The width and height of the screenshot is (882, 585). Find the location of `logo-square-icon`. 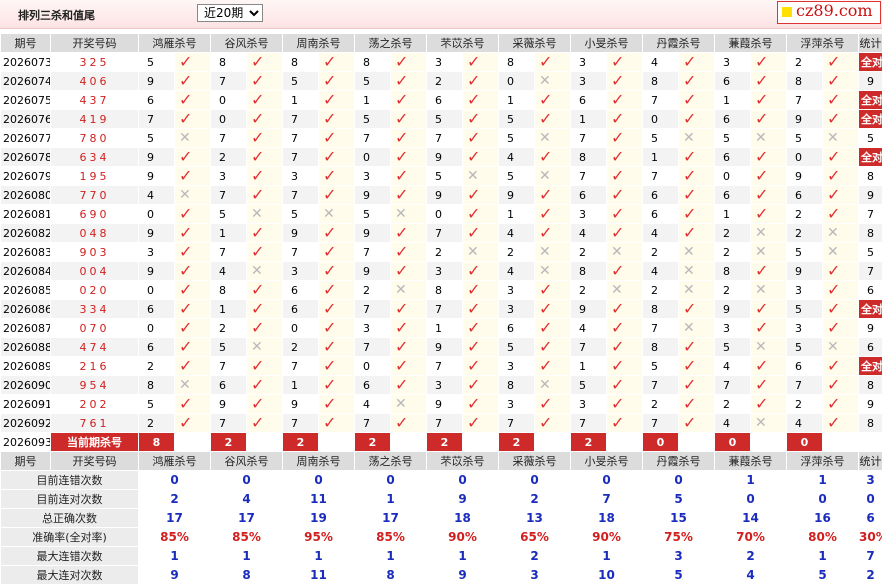

logo-square-icon is located at coordinates (787, 12).